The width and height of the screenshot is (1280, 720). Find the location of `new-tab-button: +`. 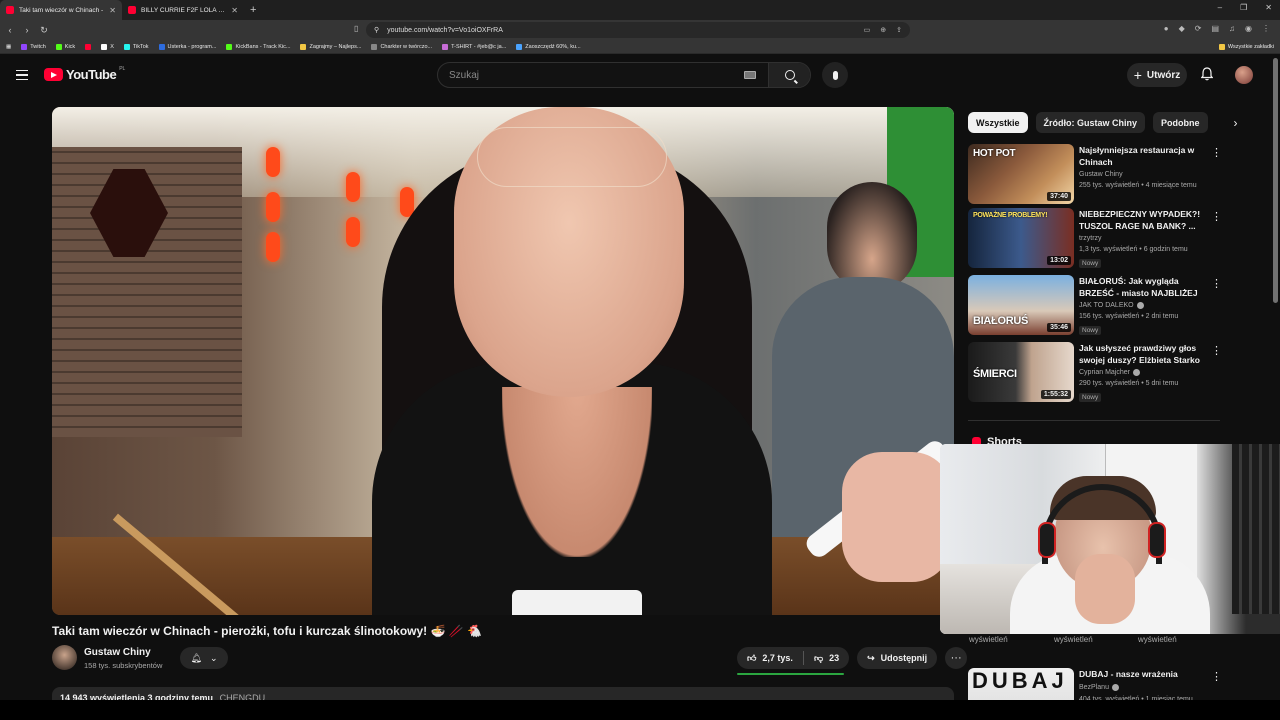

new-tab-button: + is located at coordinates (253, 10).